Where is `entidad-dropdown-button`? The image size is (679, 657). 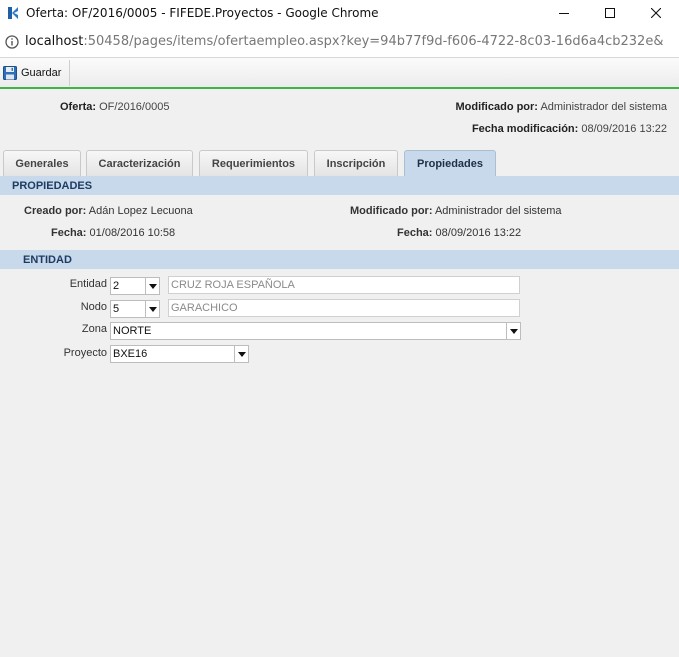 entidad-dropdown-button is located at coordinates (152, 286).